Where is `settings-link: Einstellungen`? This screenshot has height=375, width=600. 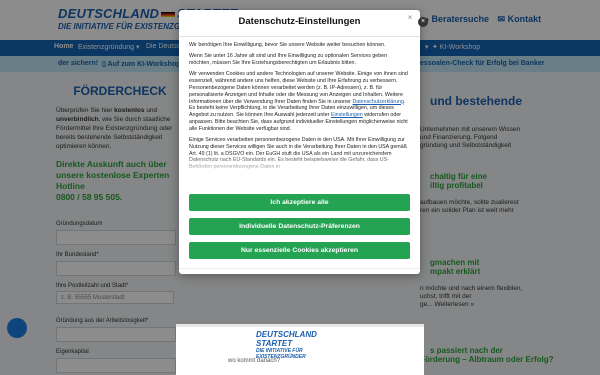 settings-link: Einstellungen is located at coordinates (347, 115).